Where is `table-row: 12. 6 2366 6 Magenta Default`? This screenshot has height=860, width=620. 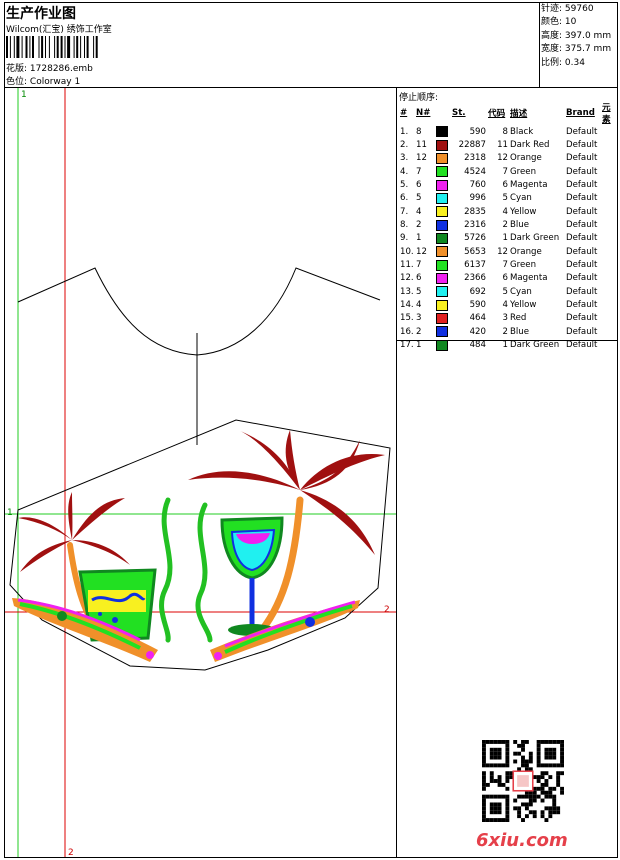 table-row: 12. 6 2366 6 Magenta Default is located at coordinates (509, 278).